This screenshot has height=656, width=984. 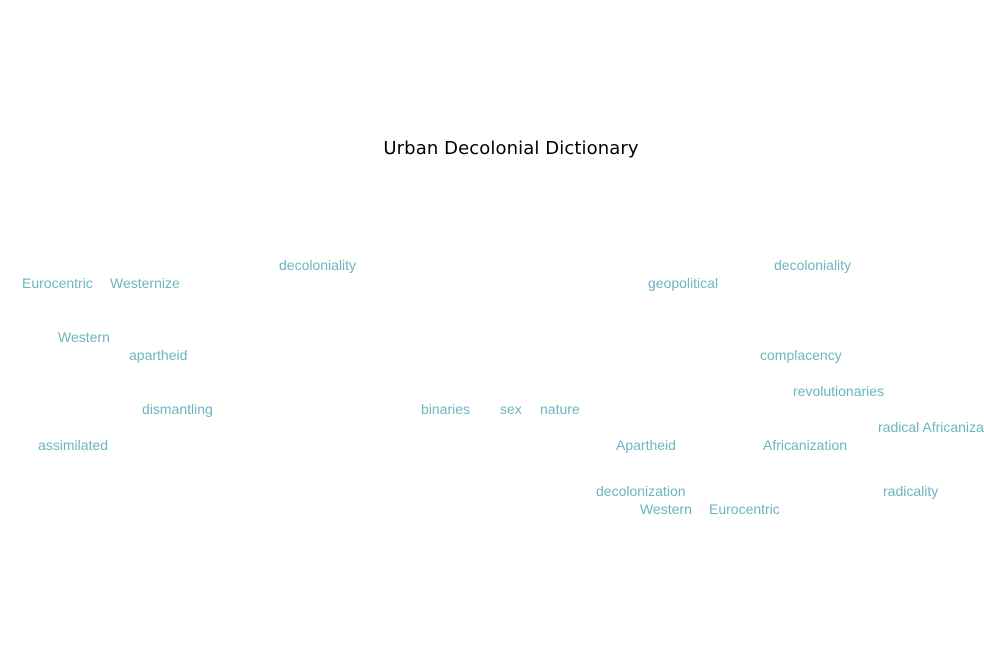 I want to click on word: assimilated, so click(x=73, y=445).